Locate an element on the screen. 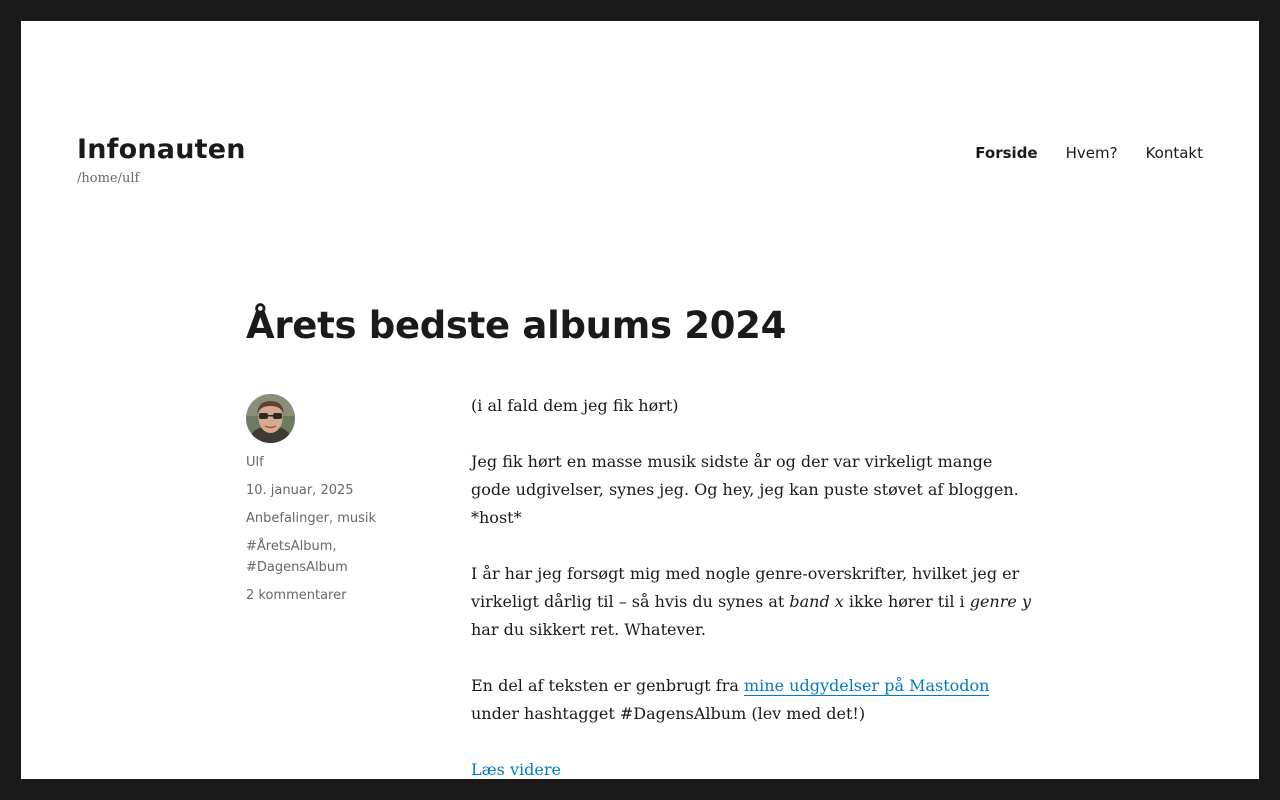 This screenshot has height=800, width=1280. read-more-link: Læs videre is located at coordinates (516, 769).